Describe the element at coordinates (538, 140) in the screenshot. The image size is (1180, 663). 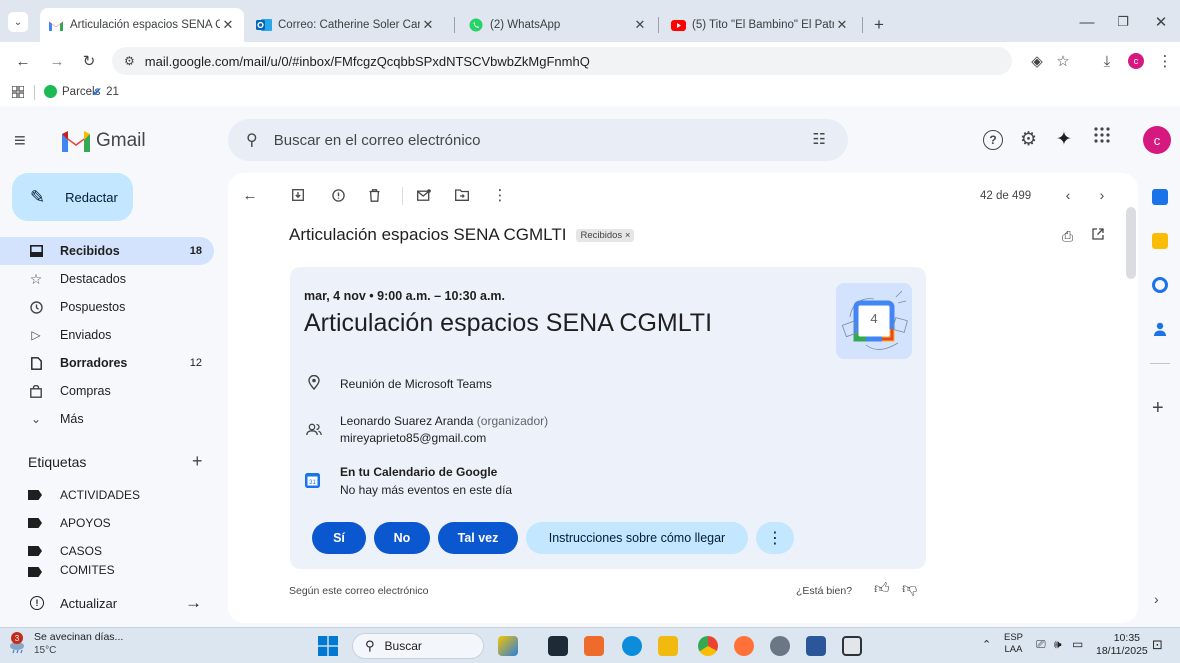
I see `search-bar: ⚲ Buscar en el correo electrónico ☷` at that location.